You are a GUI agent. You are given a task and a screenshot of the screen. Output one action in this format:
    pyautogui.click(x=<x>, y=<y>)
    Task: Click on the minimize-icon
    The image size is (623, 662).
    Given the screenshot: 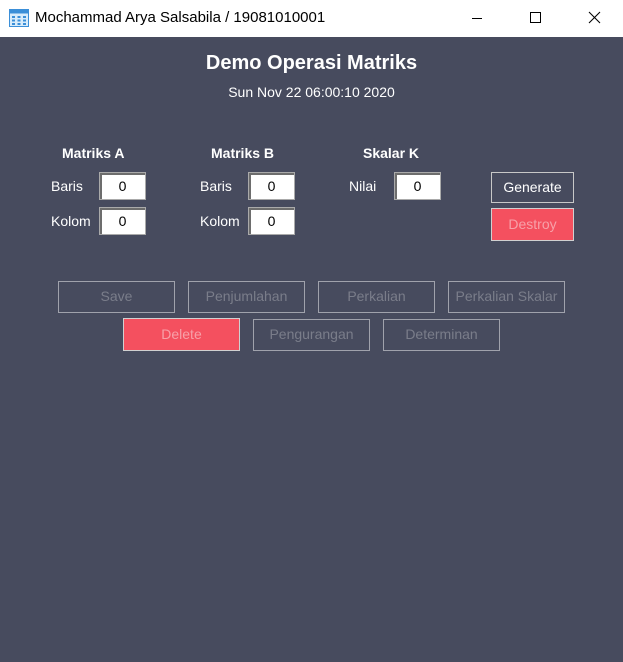 What is the action you would take?
    pyautogui.click(x=477, y=18)
    